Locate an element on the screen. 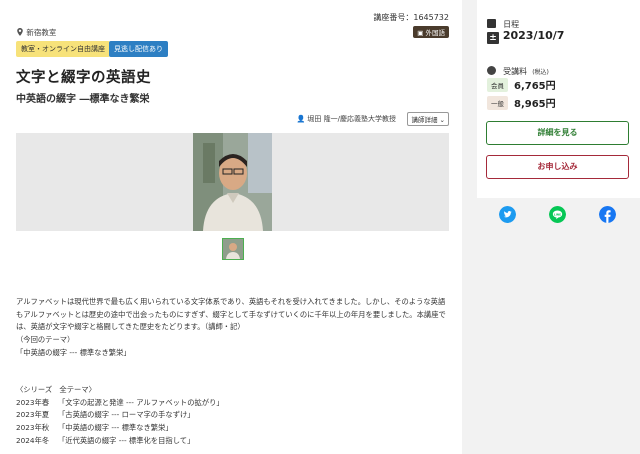  description-line: は、英語が文字や綴字と格闘してきた歴史をたどります。（講師・記） is located at coordinates (130, 327).